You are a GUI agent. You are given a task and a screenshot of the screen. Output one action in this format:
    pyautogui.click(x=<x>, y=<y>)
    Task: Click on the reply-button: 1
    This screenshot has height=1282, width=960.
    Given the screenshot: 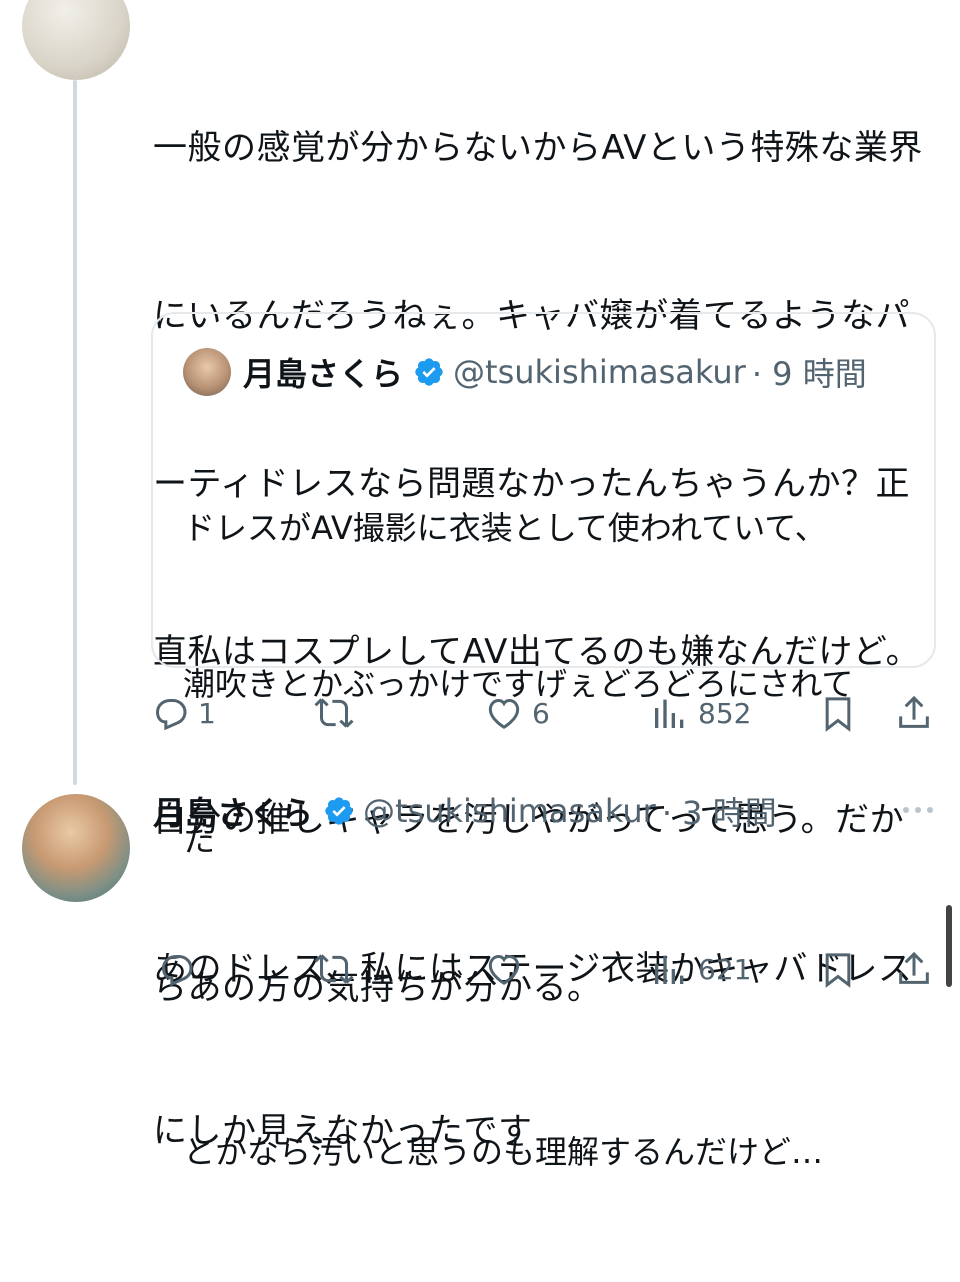 What is the action you would take?
    pyautogui.click(x=183, y=713)
    